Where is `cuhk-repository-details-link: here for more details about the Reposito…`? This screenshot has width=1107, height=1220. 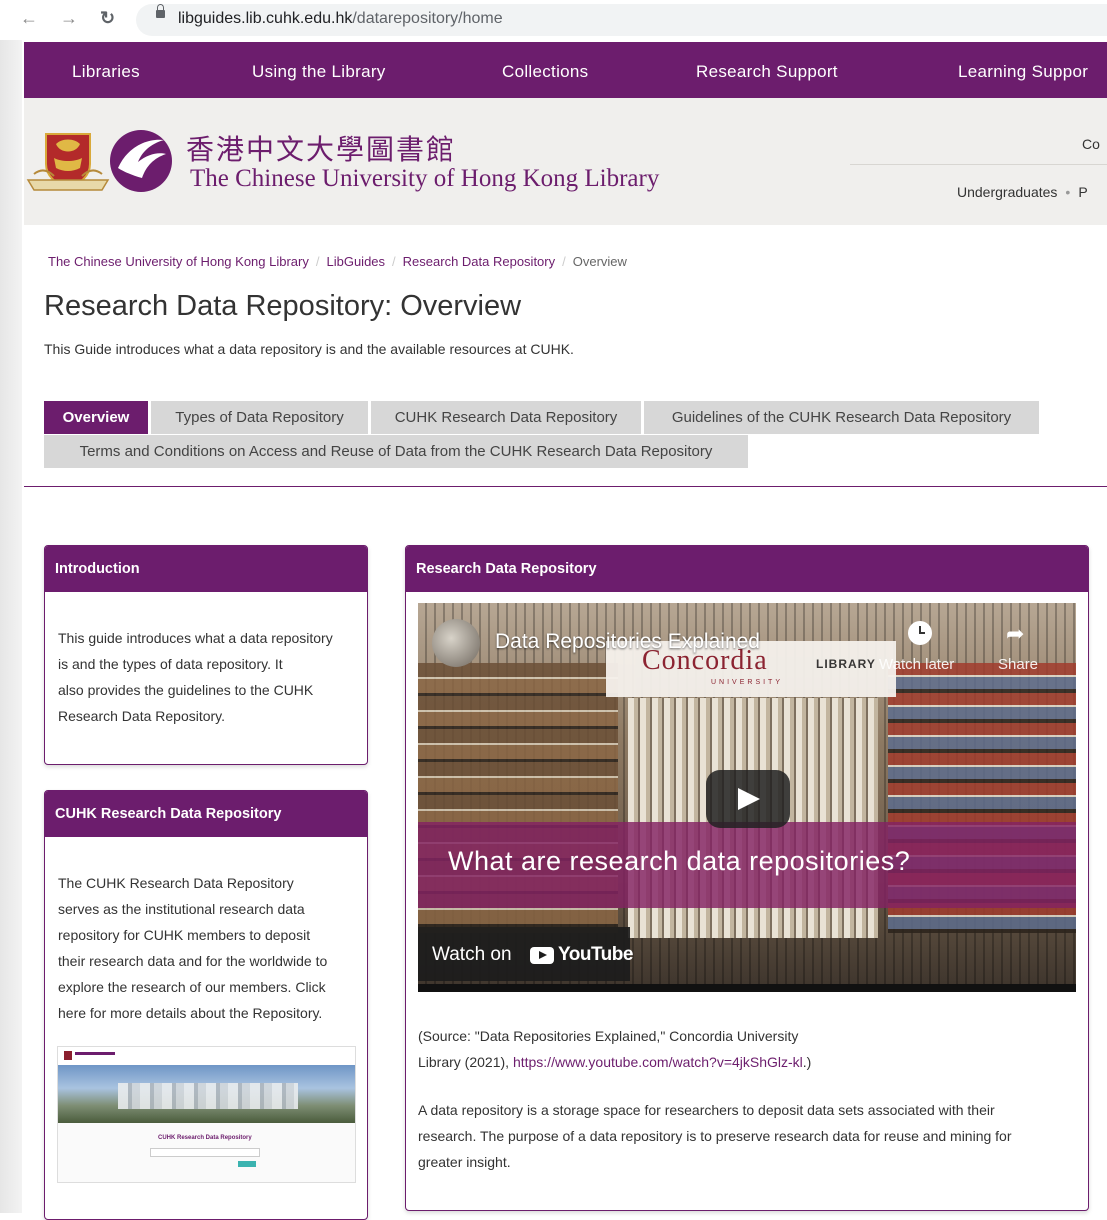
cuhk-repository-details-link: here for more details about the Reposito… is located at coordinates (206, 1013).